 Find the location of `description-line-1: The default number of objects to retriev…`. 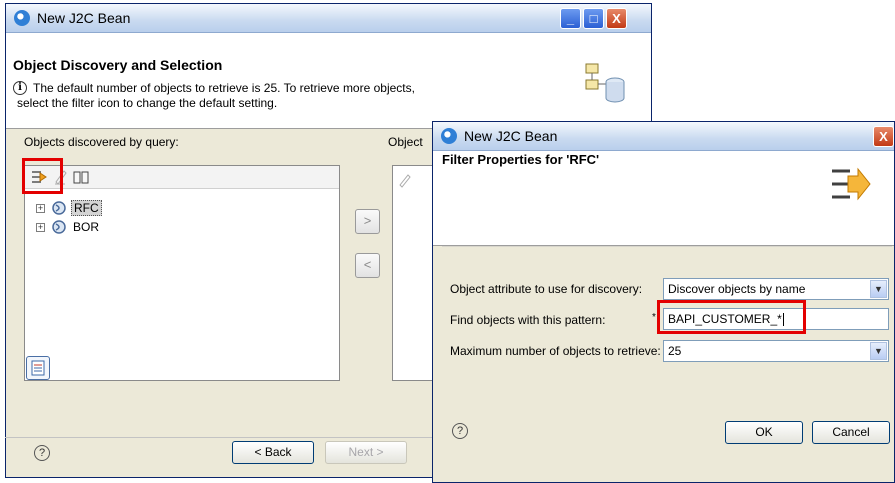

description-line-1: The default number of objects to retriev… is located at coordinates (224, 88).